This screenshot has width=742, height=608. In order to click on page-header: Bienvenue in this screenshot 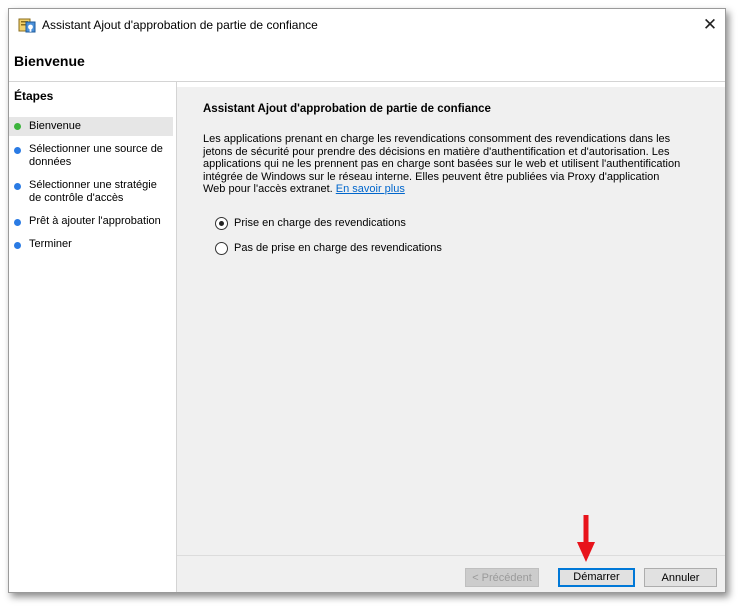, I will do `click(367, 61)`.